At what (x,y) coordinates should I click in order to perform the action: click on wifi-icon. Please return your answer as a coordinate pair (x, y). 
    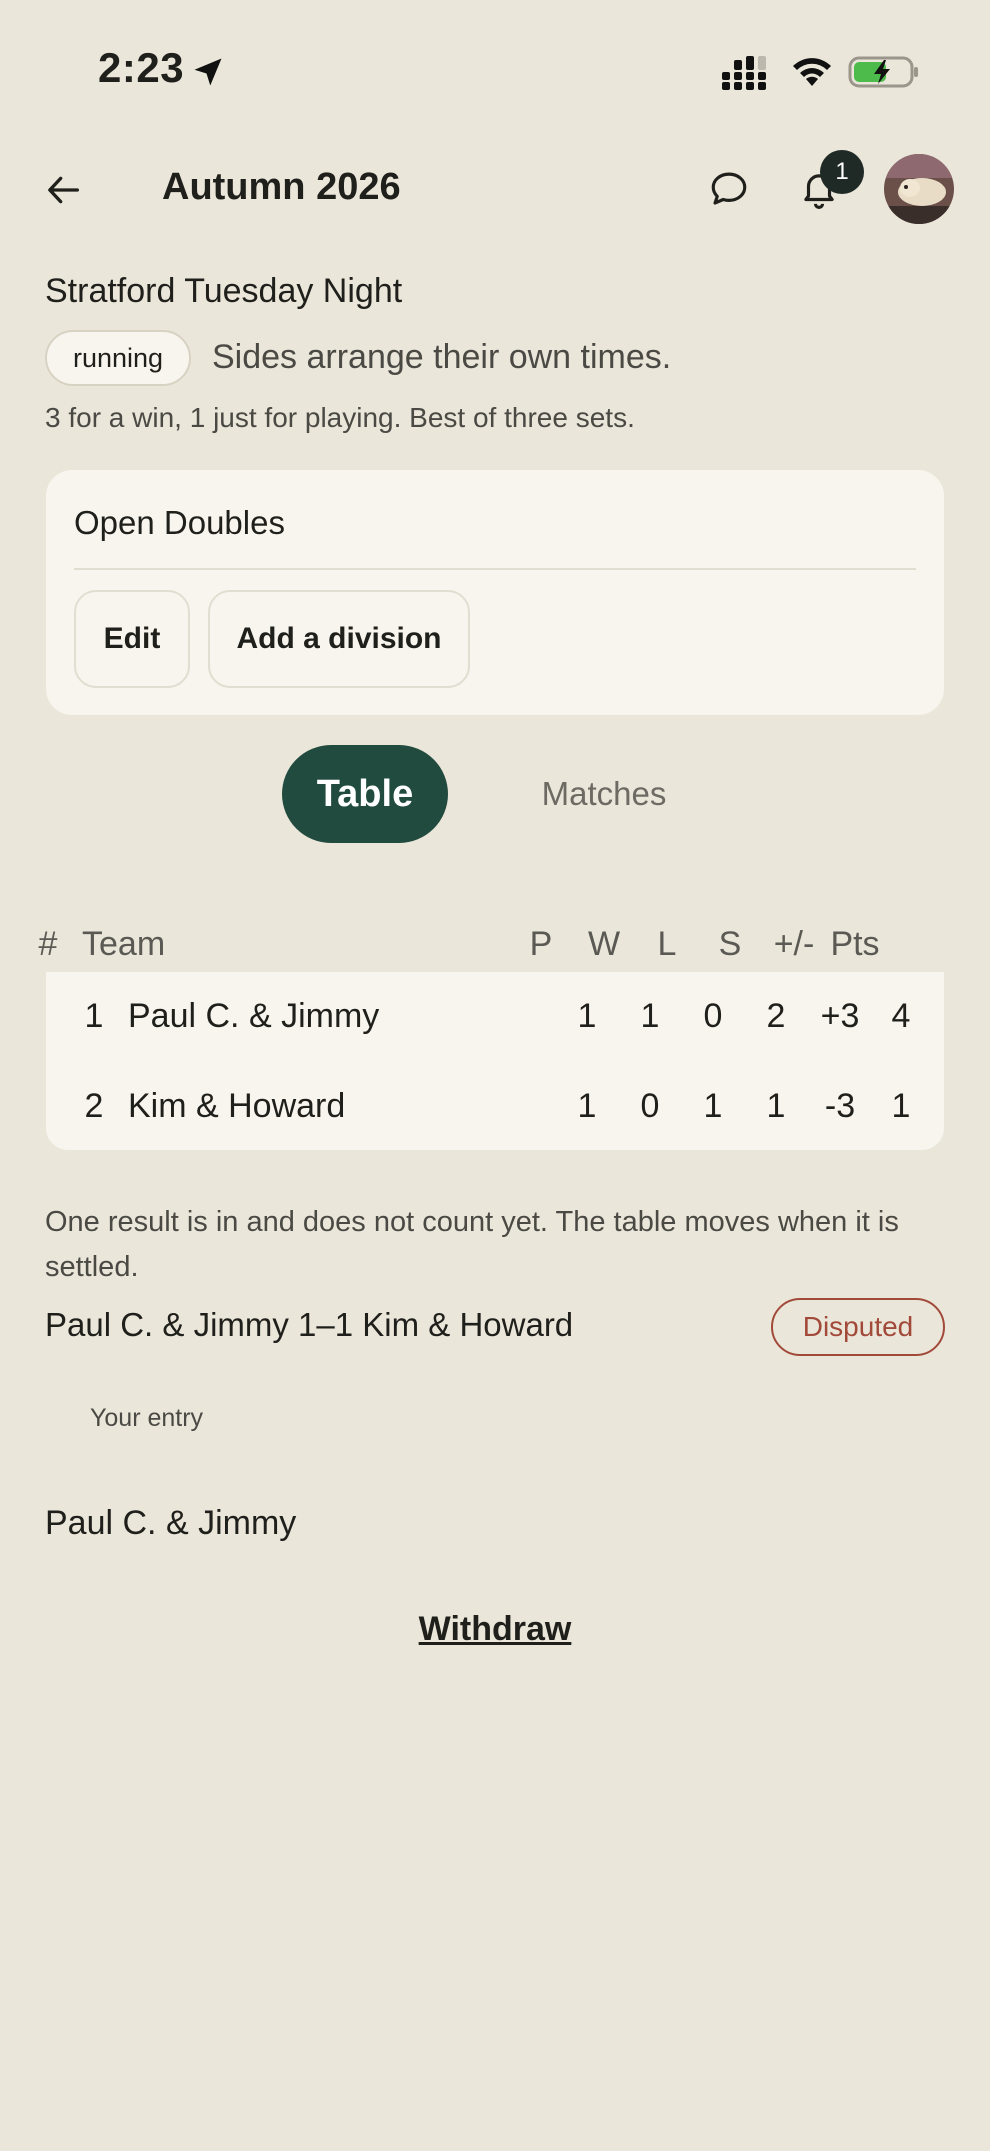
    Looking at the image, I should click on (812, 72).